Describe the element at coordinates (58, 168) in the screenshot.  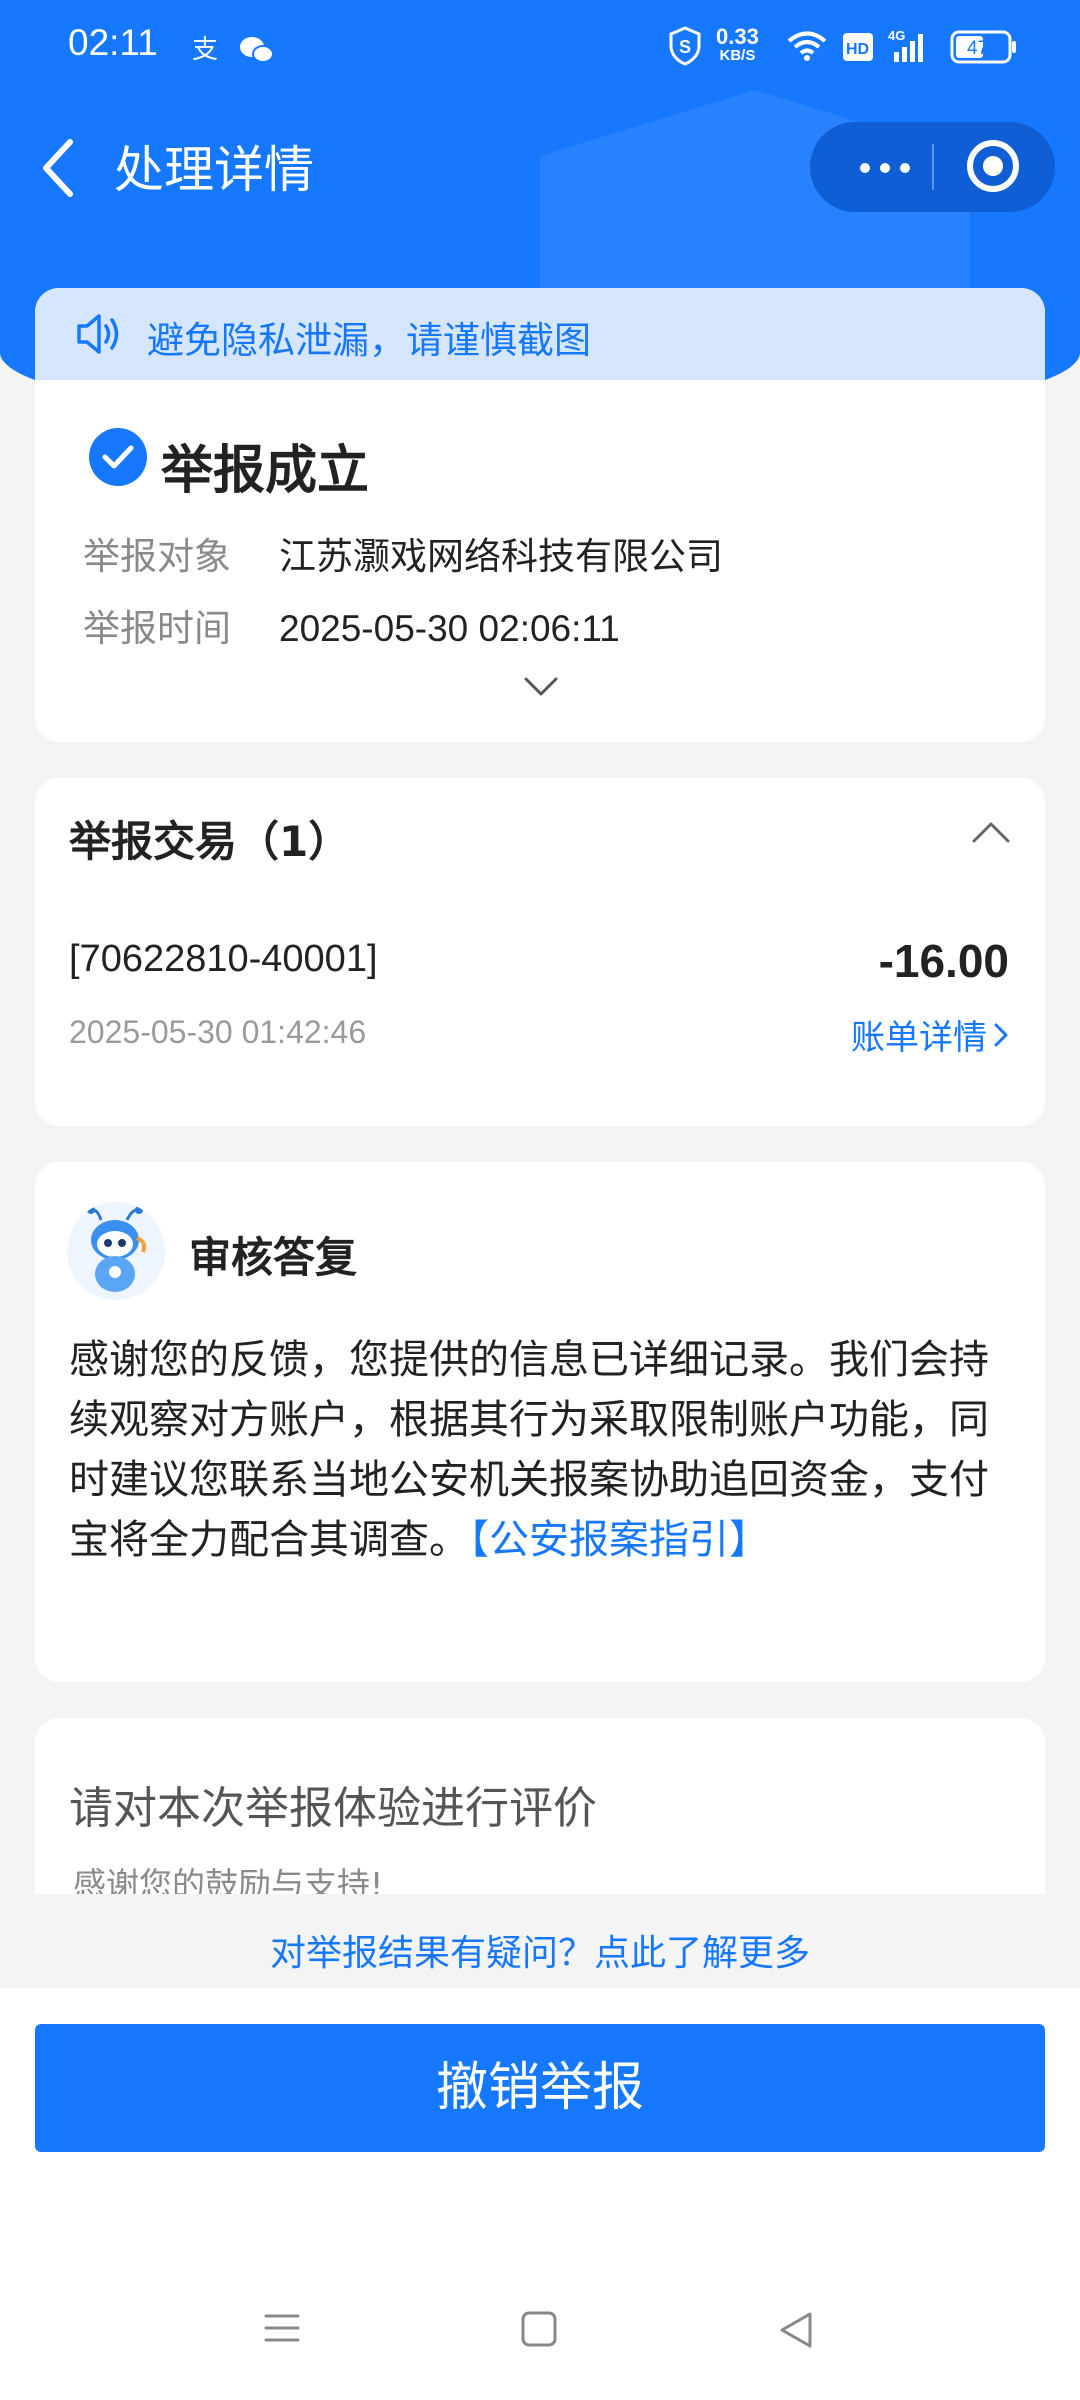
I see `back-arrow-icon` at that location.